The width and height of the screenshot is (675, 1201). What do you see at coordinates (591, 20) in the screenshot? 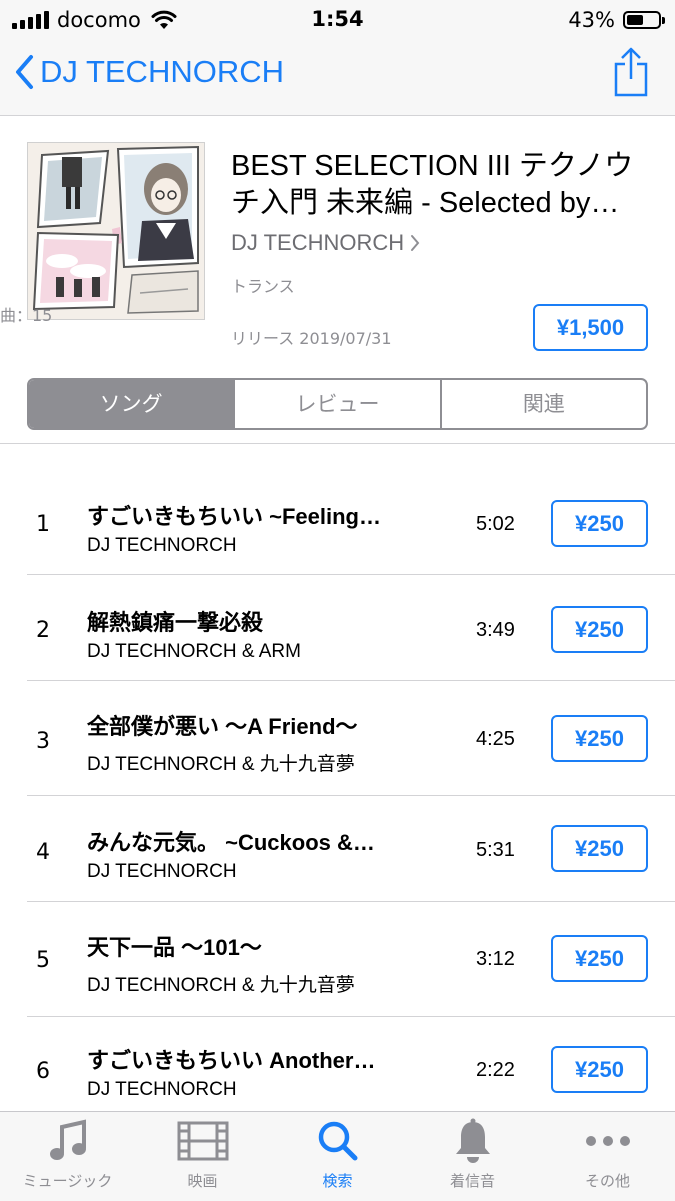
I see `battery-percent: 43%` at bounding box center [591, 20].